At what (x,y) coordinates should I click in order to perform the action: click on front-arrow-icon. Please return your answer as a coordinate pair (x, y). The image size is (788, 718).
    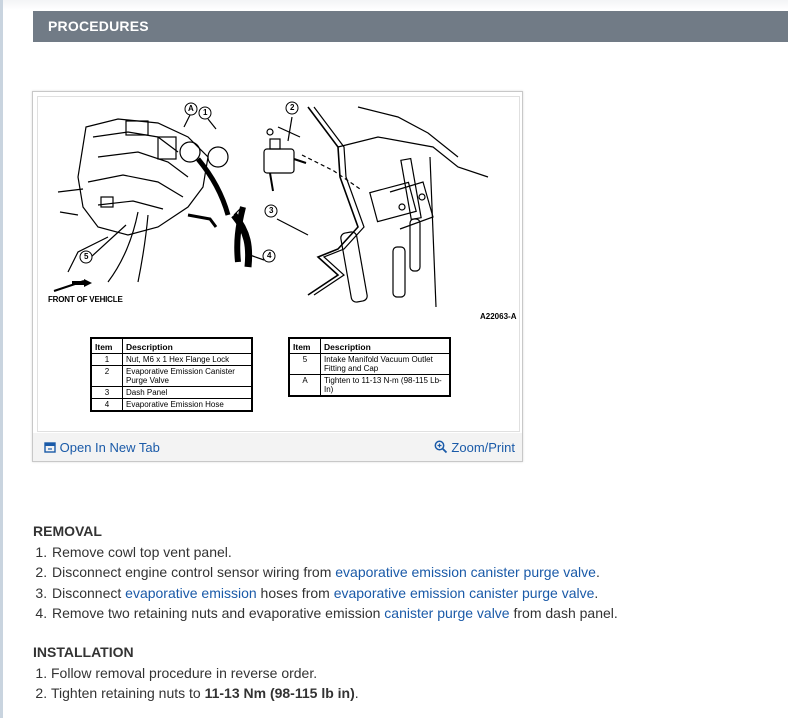
    Looking at the image, I should click on (82, 283).